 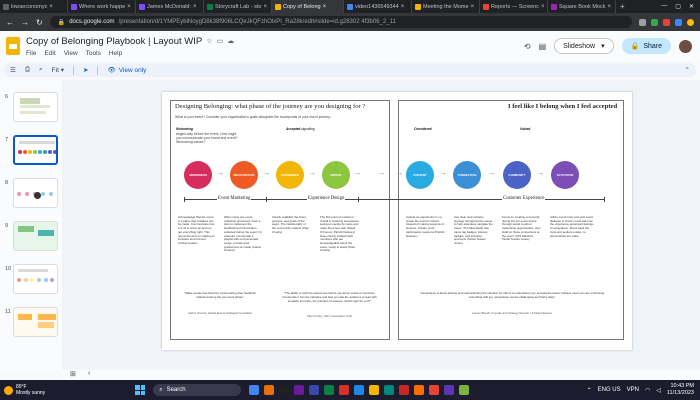 I want to click on comment-icon: ▤, so click(x=543, y=46).